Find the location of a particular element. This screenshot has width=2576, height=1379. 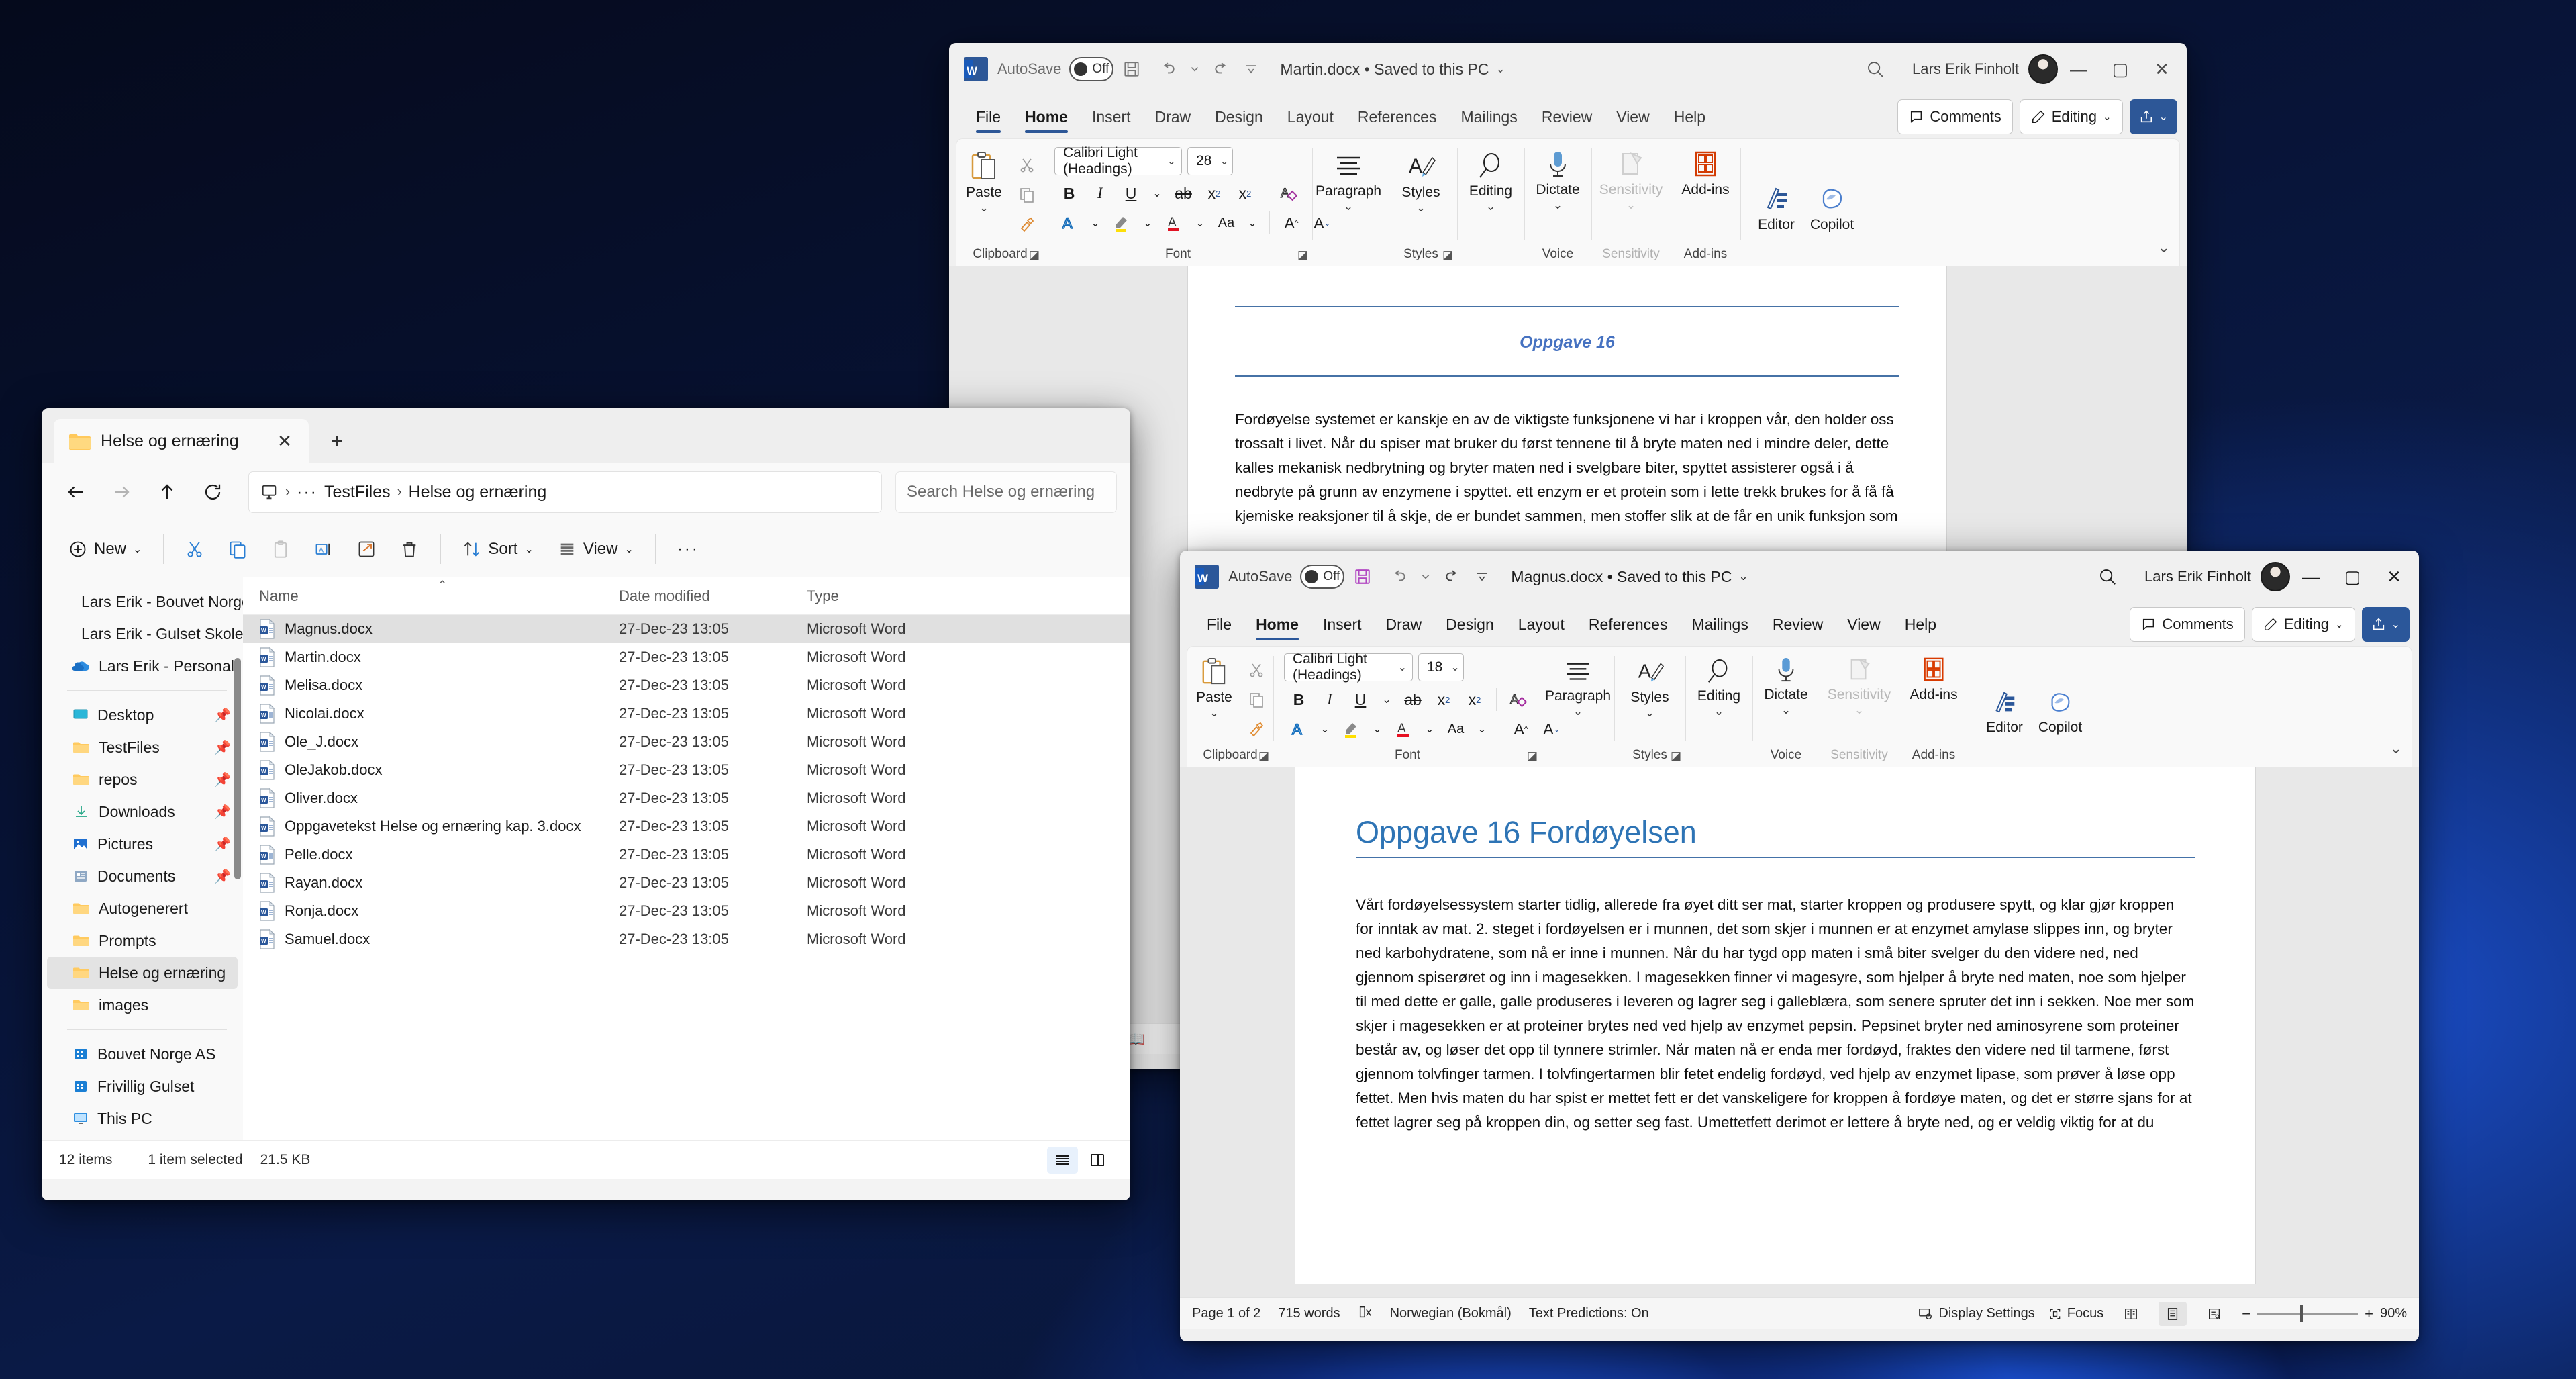

refresh-button is located at coordinates (213, 492).